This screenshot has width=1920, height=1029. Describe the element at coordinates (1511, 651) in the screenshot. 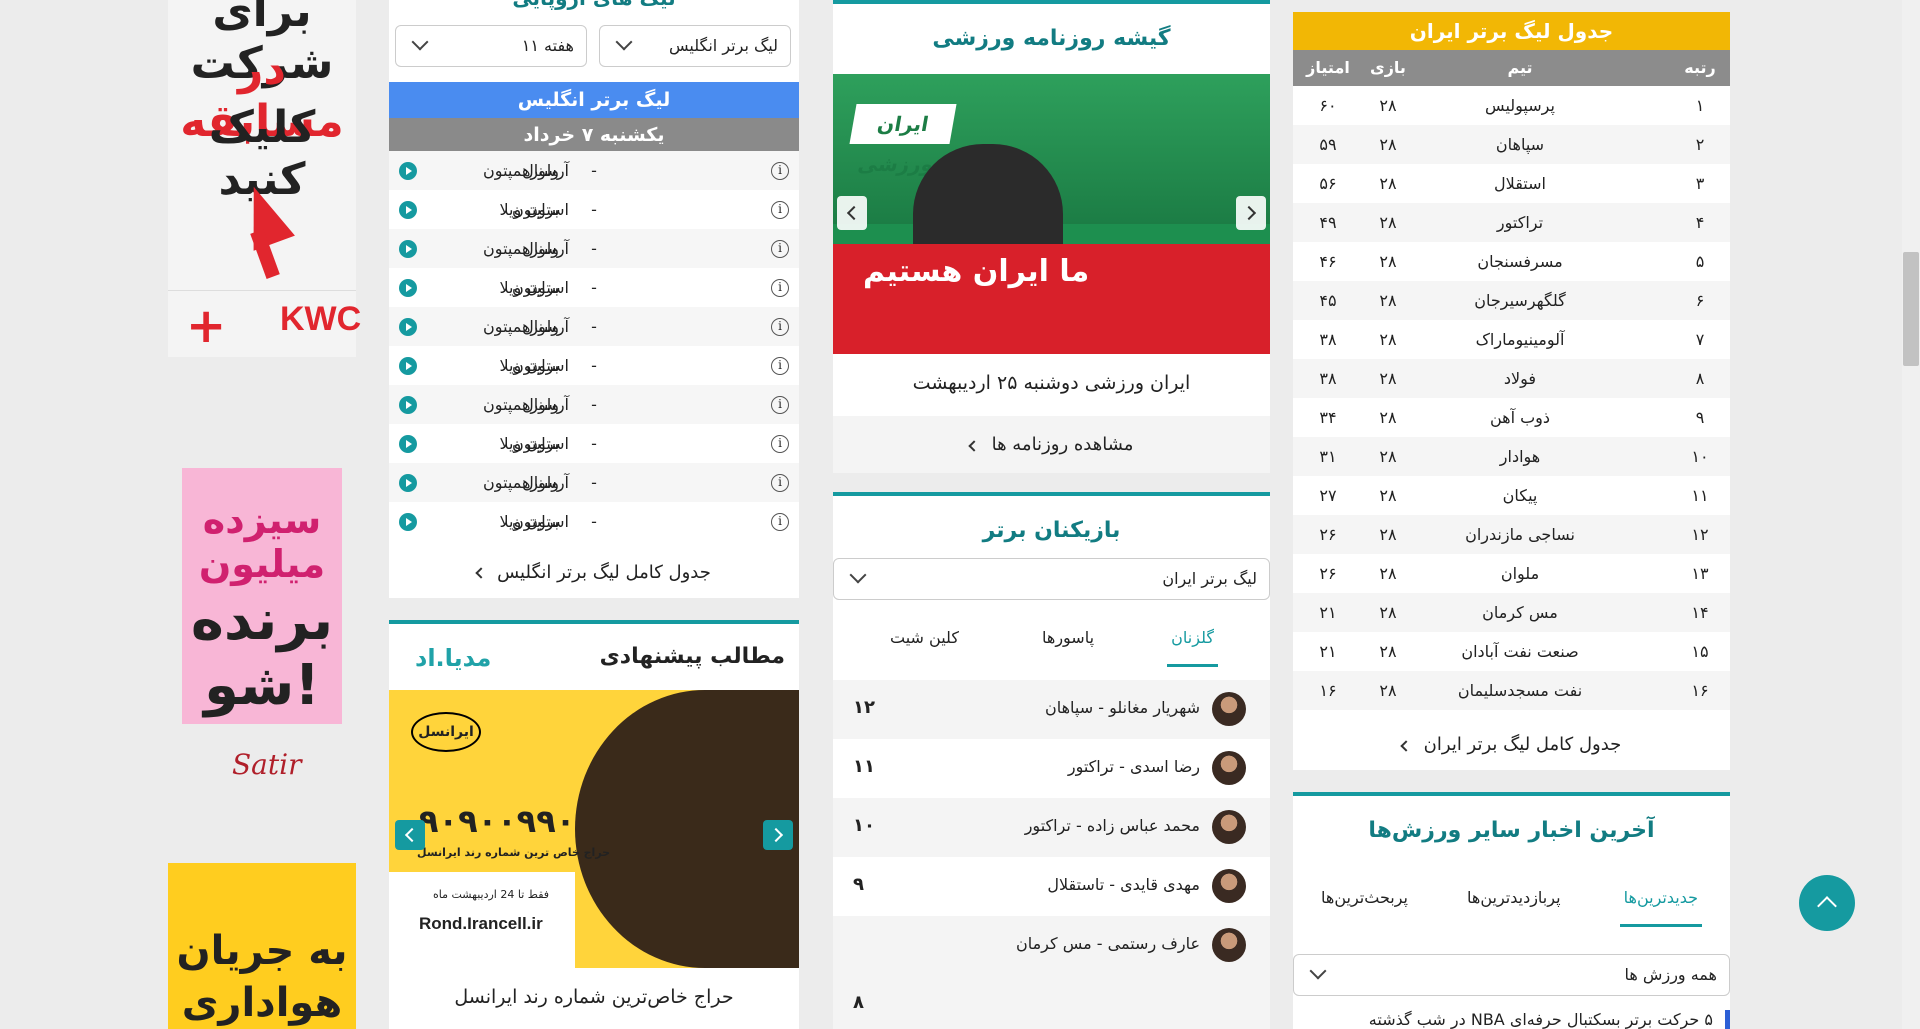

I see `table-row: ۱۵ صنعت نفت آبادان ۲۸ ۲۱` at that location.